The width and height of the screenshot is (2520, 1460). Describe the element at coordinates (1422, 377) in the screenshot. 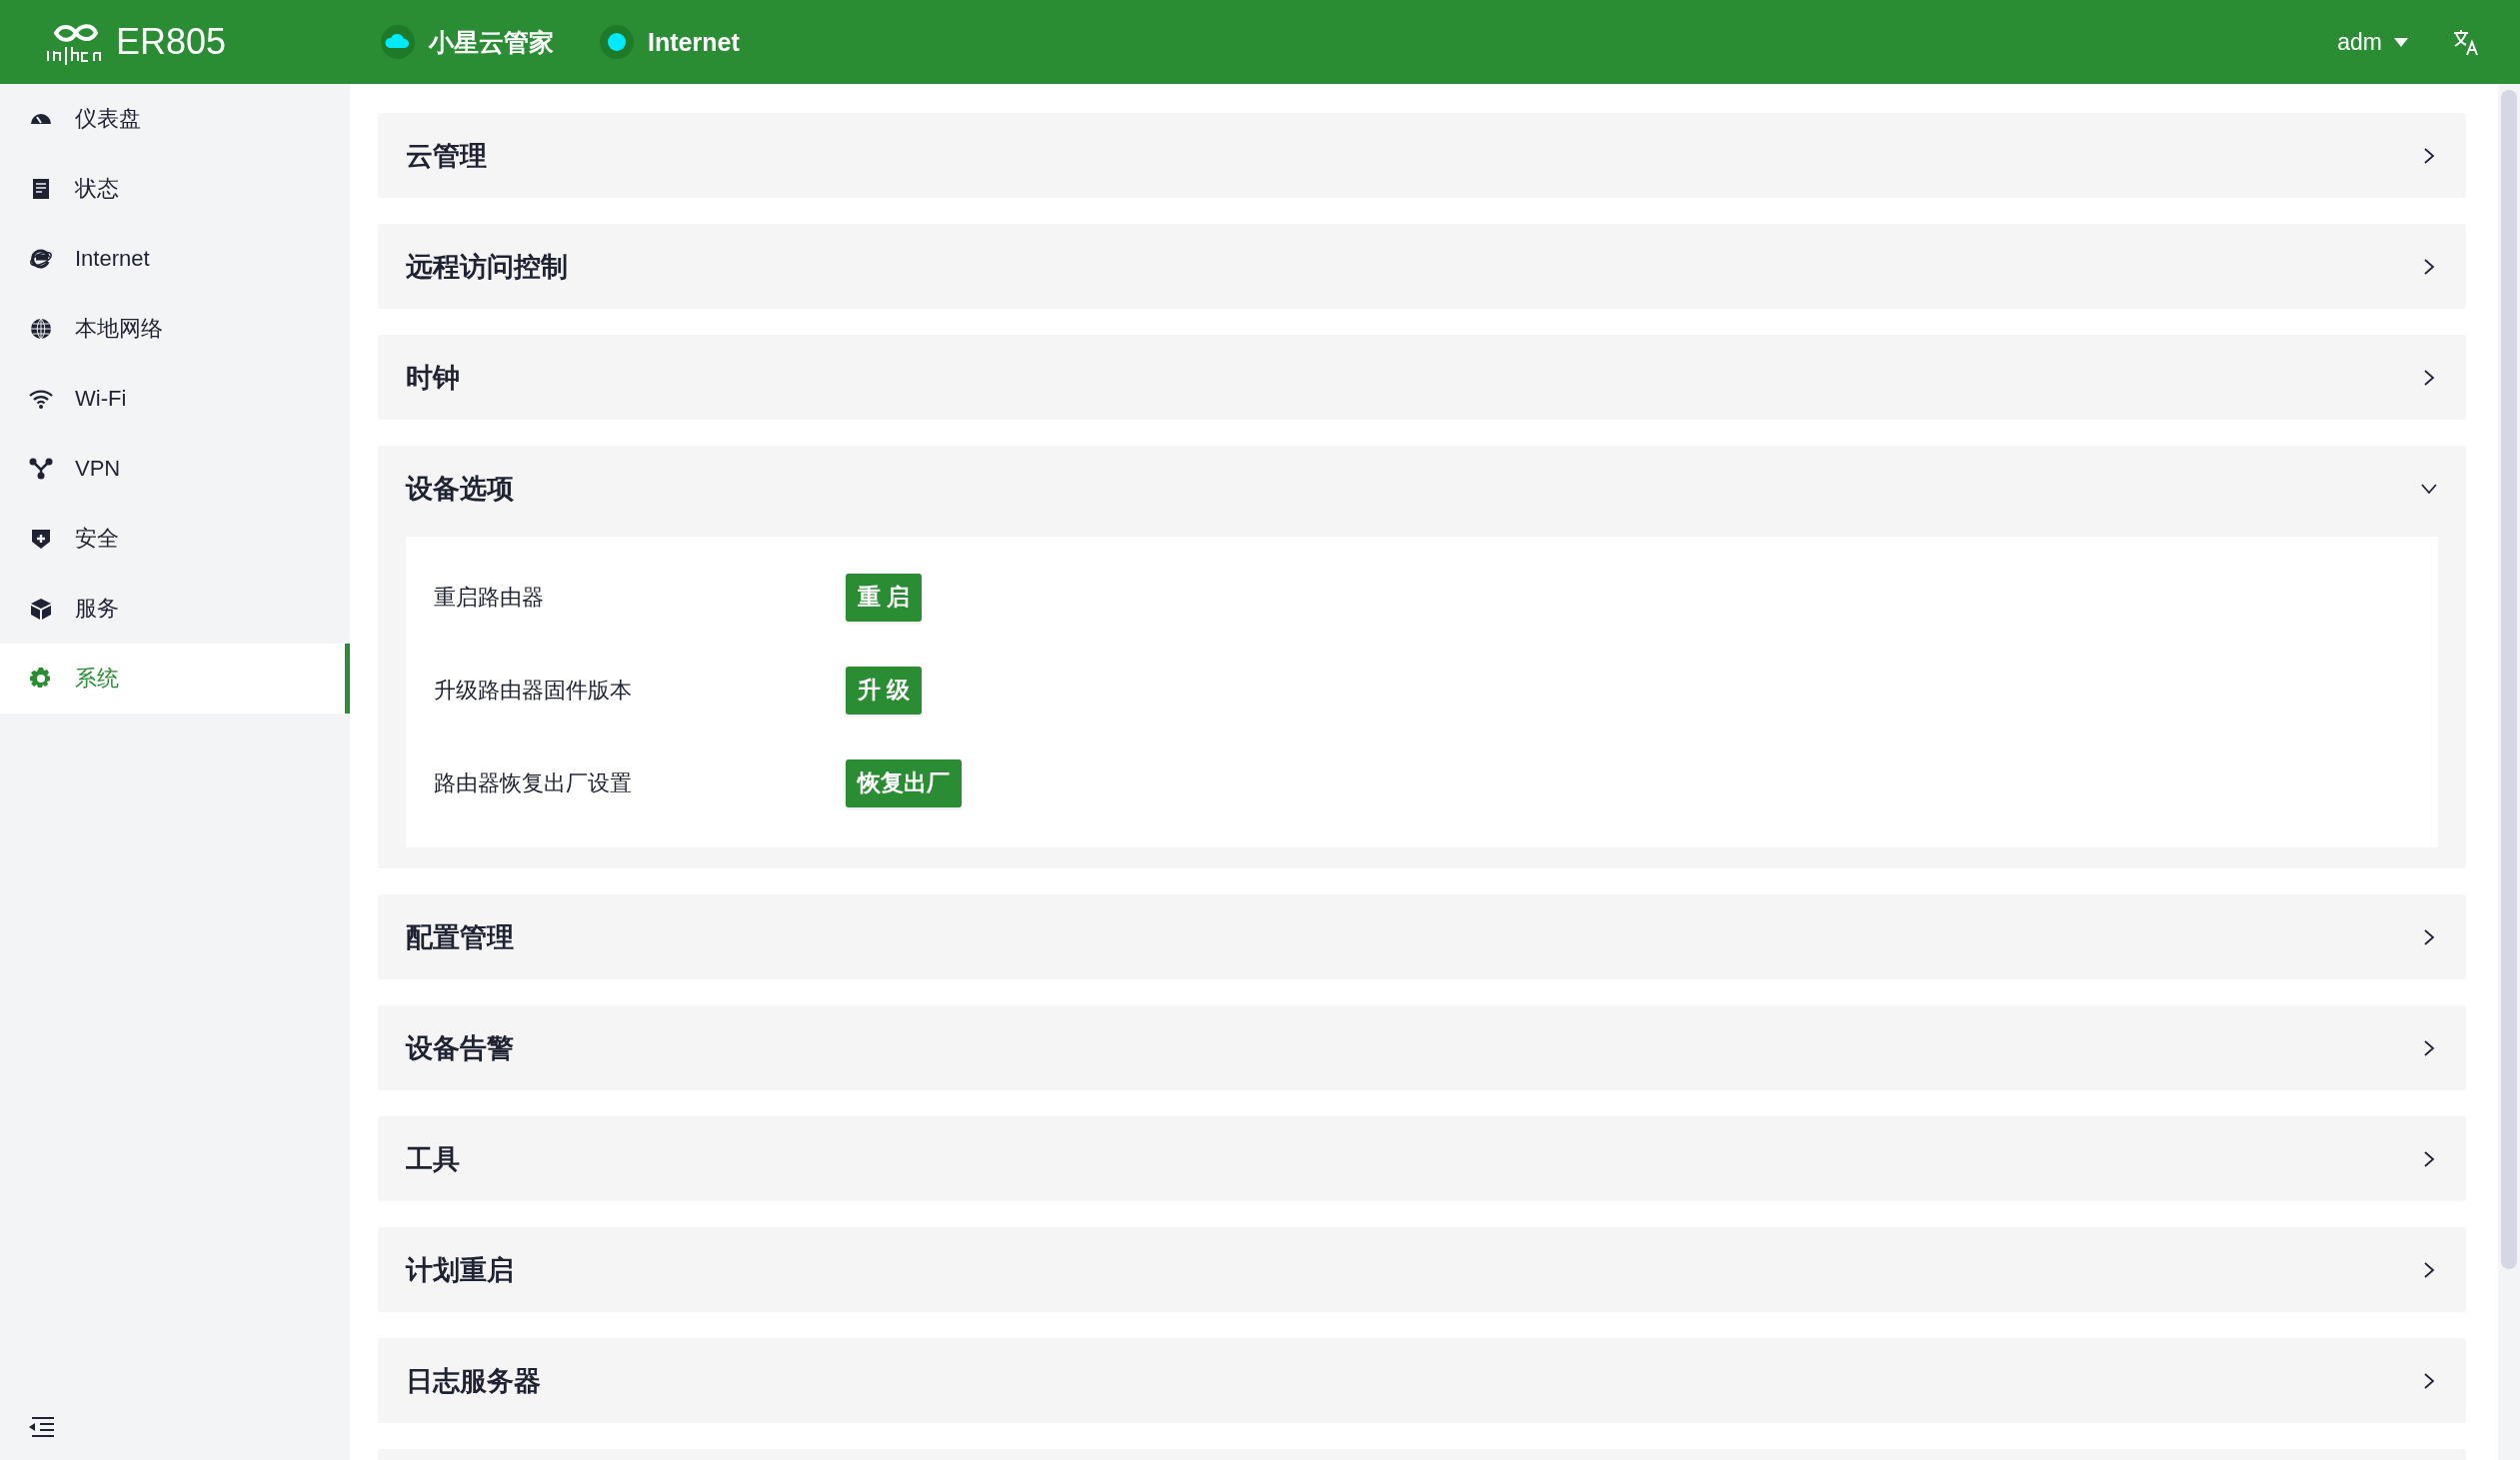

I see `panel-header: 时钟` at that location.